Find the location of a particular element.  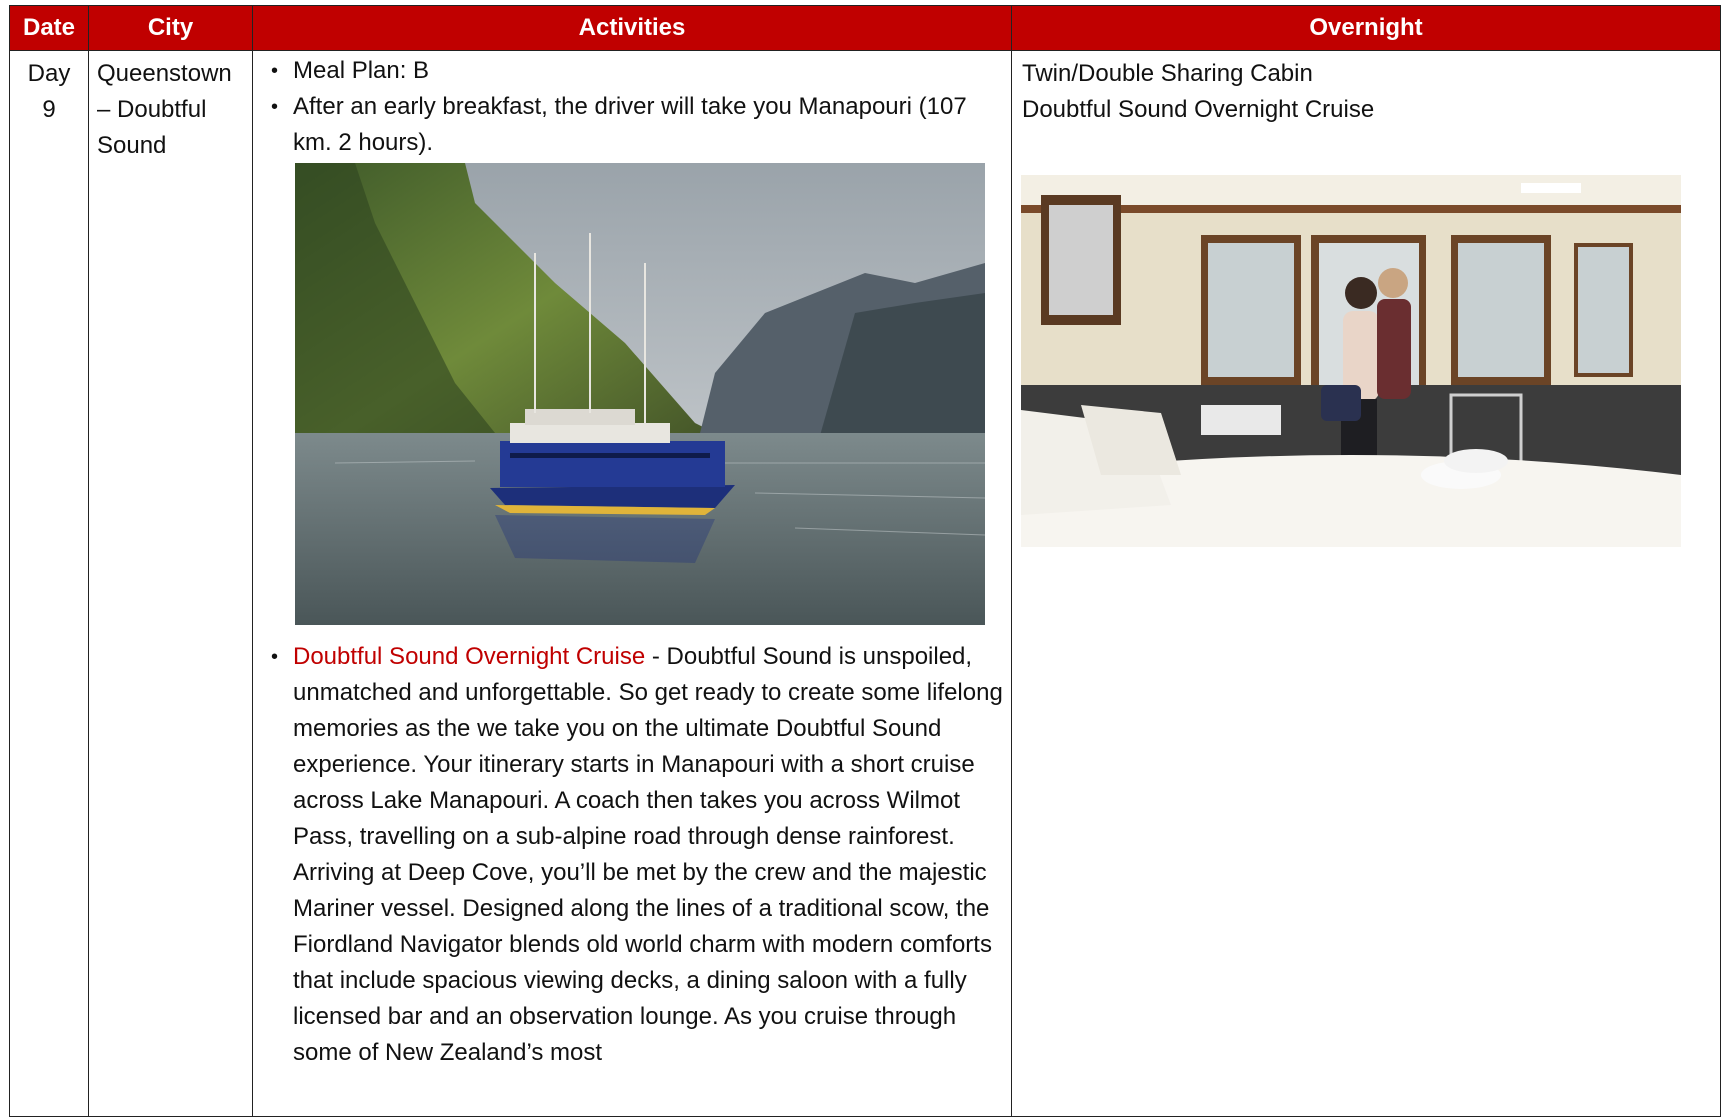

room-type: Twin/Double Sharing Cabin is located at coordinates (1167, 73).